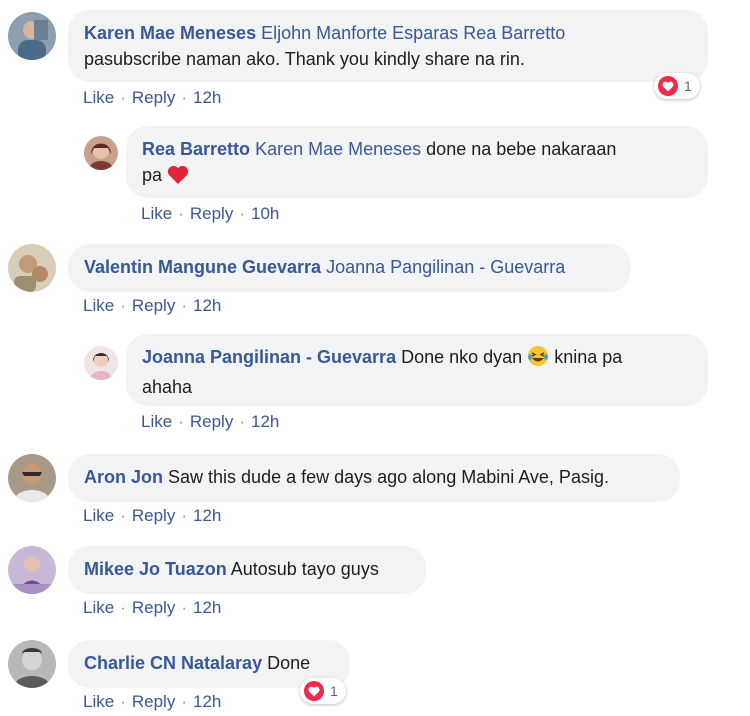 This screenshot has width=750, height=716. What do you see at coordinates (178, 178) in the screenshot?
I see `red-heart-icon` at bounding box center [178, 178].